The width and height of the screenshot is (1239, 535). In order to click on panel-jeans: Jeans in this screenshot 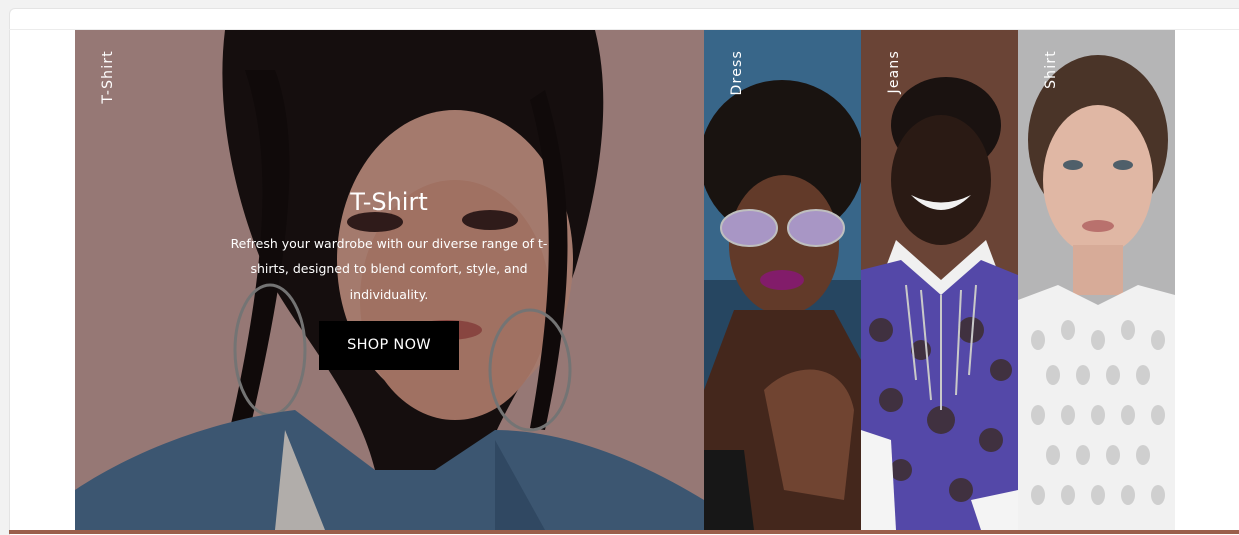, I will do `click(939, 280)`.